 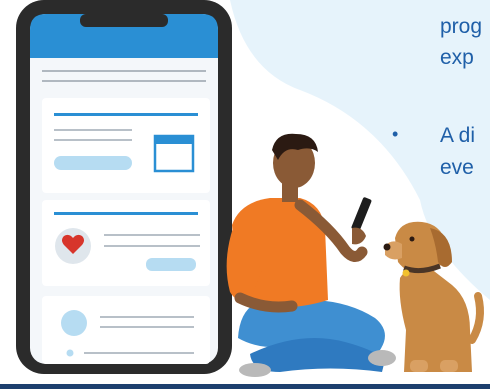 I want to click on bullet-2-line-2: eve, so click(x=457, y=167).